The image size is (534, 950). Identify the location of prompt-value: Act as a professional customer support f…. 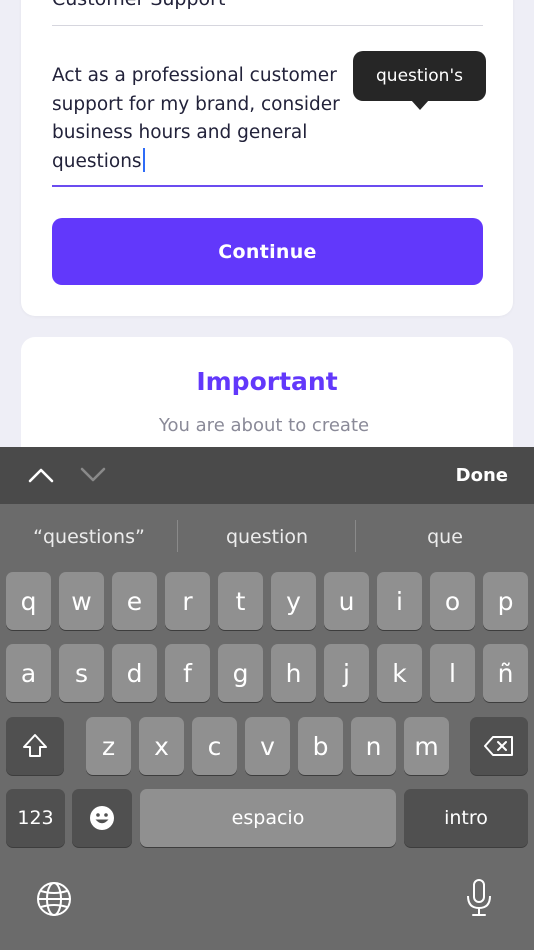
(199, 118).